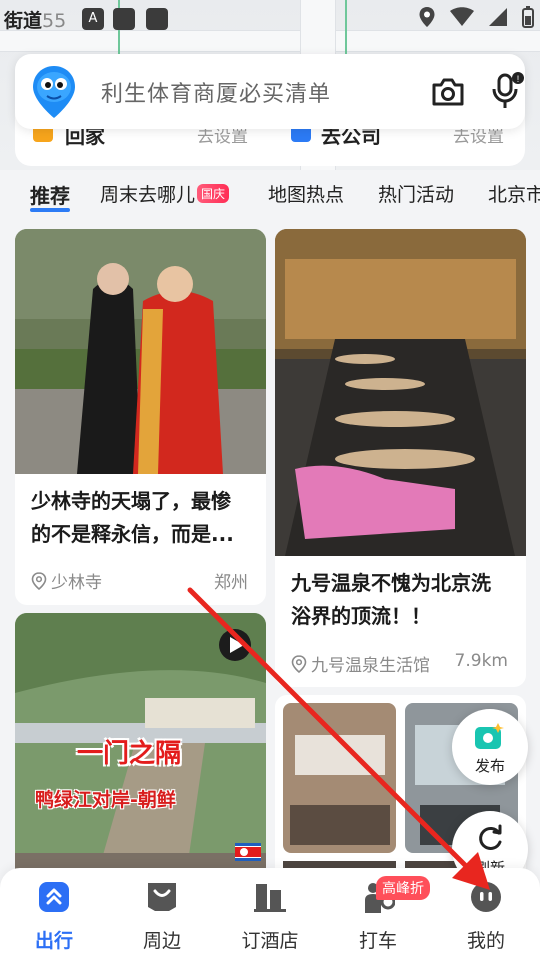 The height and width of the screenshot is (960, 540). I want to click on tab-map-hotspots: 地图热点, so click(306, 193).